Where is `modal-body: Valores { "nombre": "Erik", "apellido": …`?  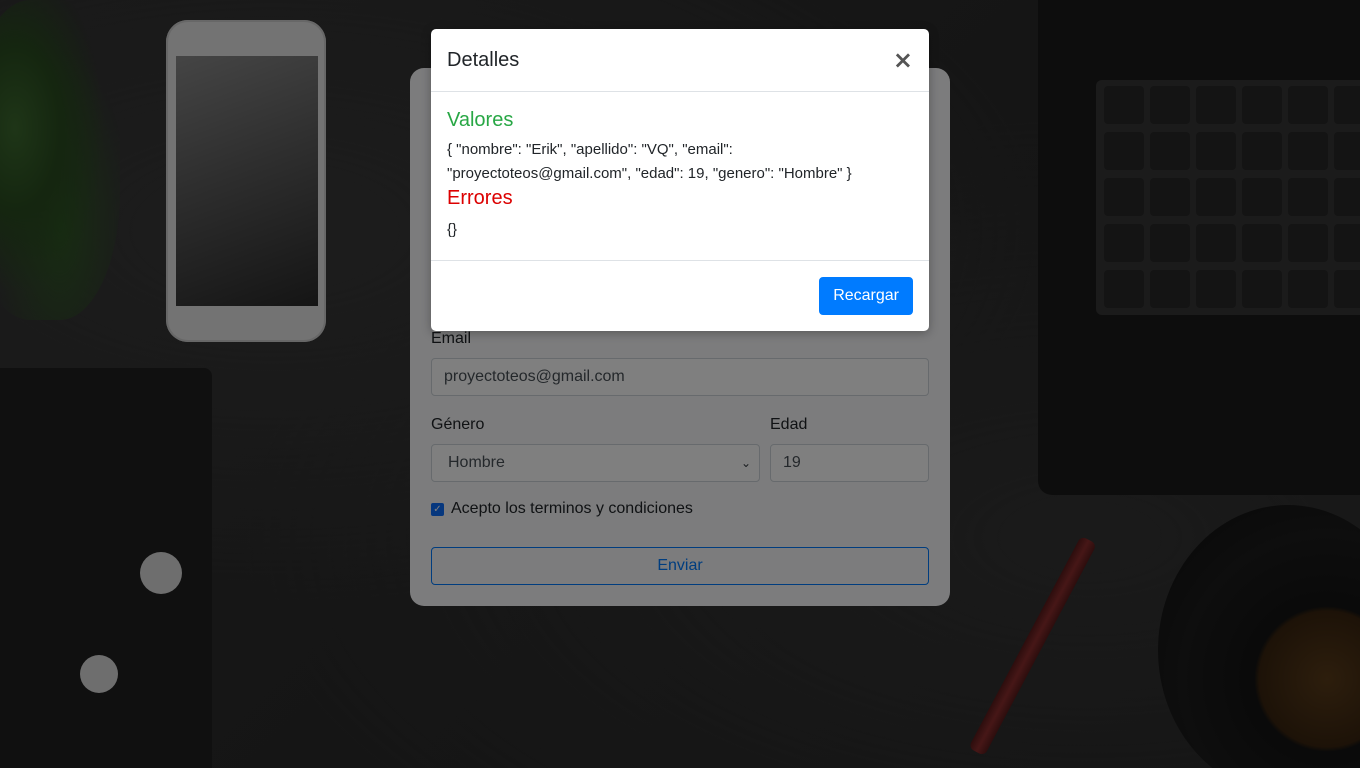 modal-body: Valores { "nombre": "Erik", "apellido": … is located at coordinates (680, 176).